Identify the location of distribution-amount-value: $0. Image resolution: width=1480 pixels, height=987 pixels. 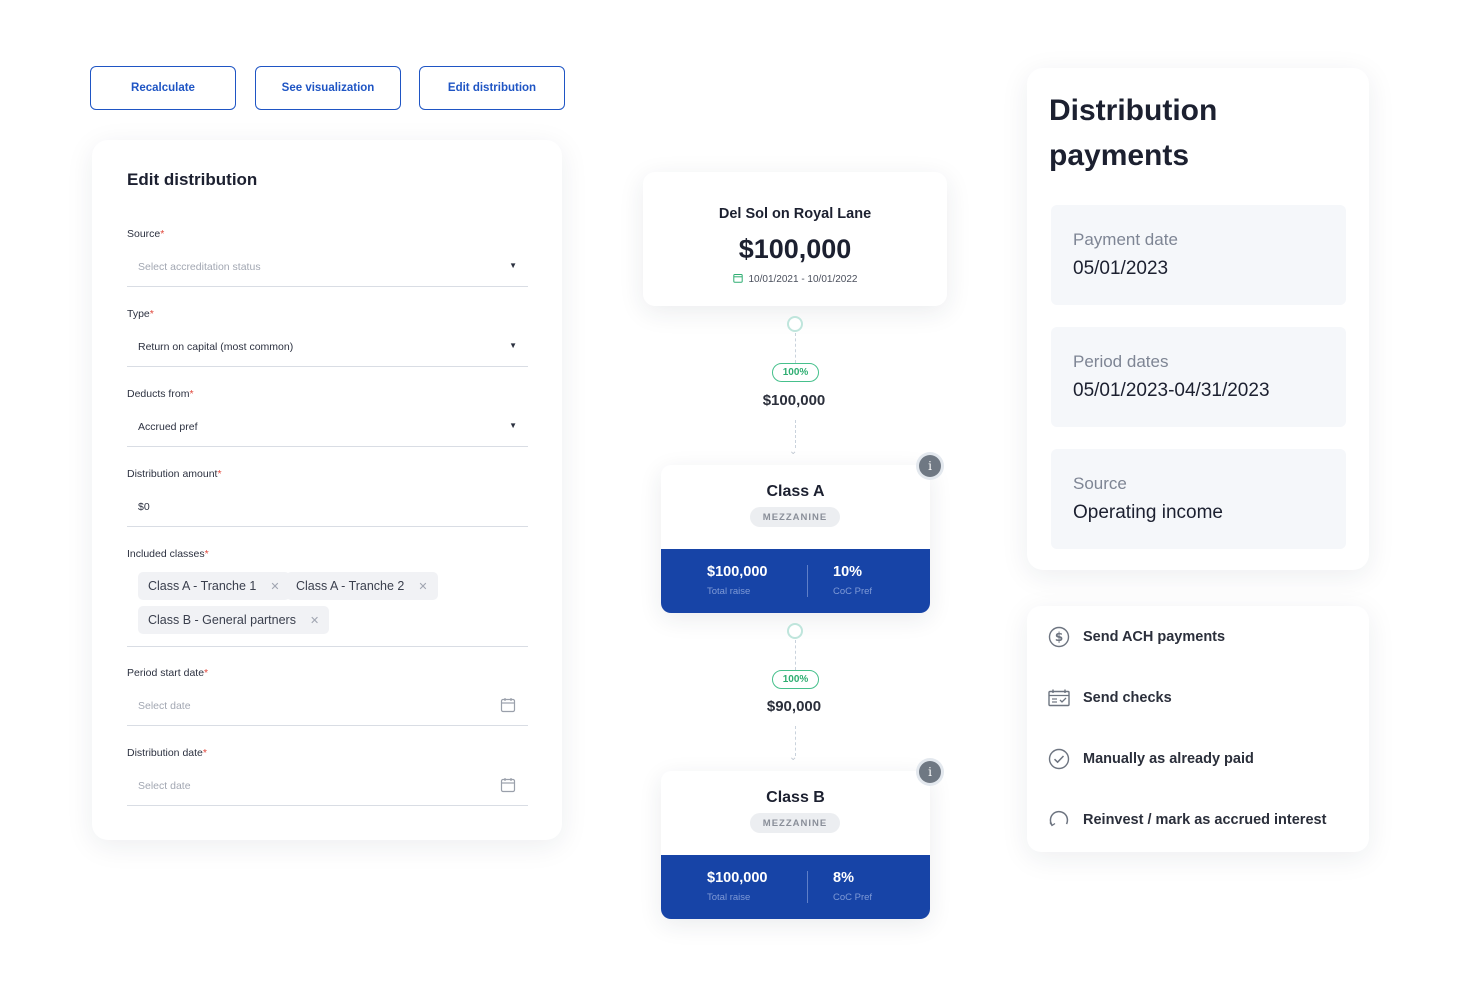
(144, 507).